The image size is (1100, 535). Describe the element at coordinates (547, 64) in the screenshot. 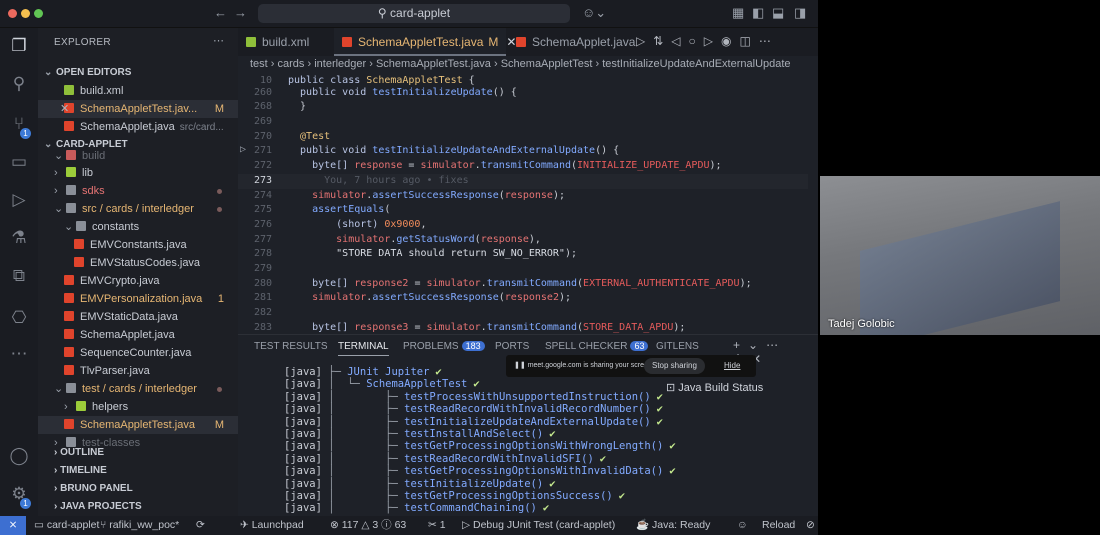

I see `breadcrumb-item: SchemaAppletTest` at that location.